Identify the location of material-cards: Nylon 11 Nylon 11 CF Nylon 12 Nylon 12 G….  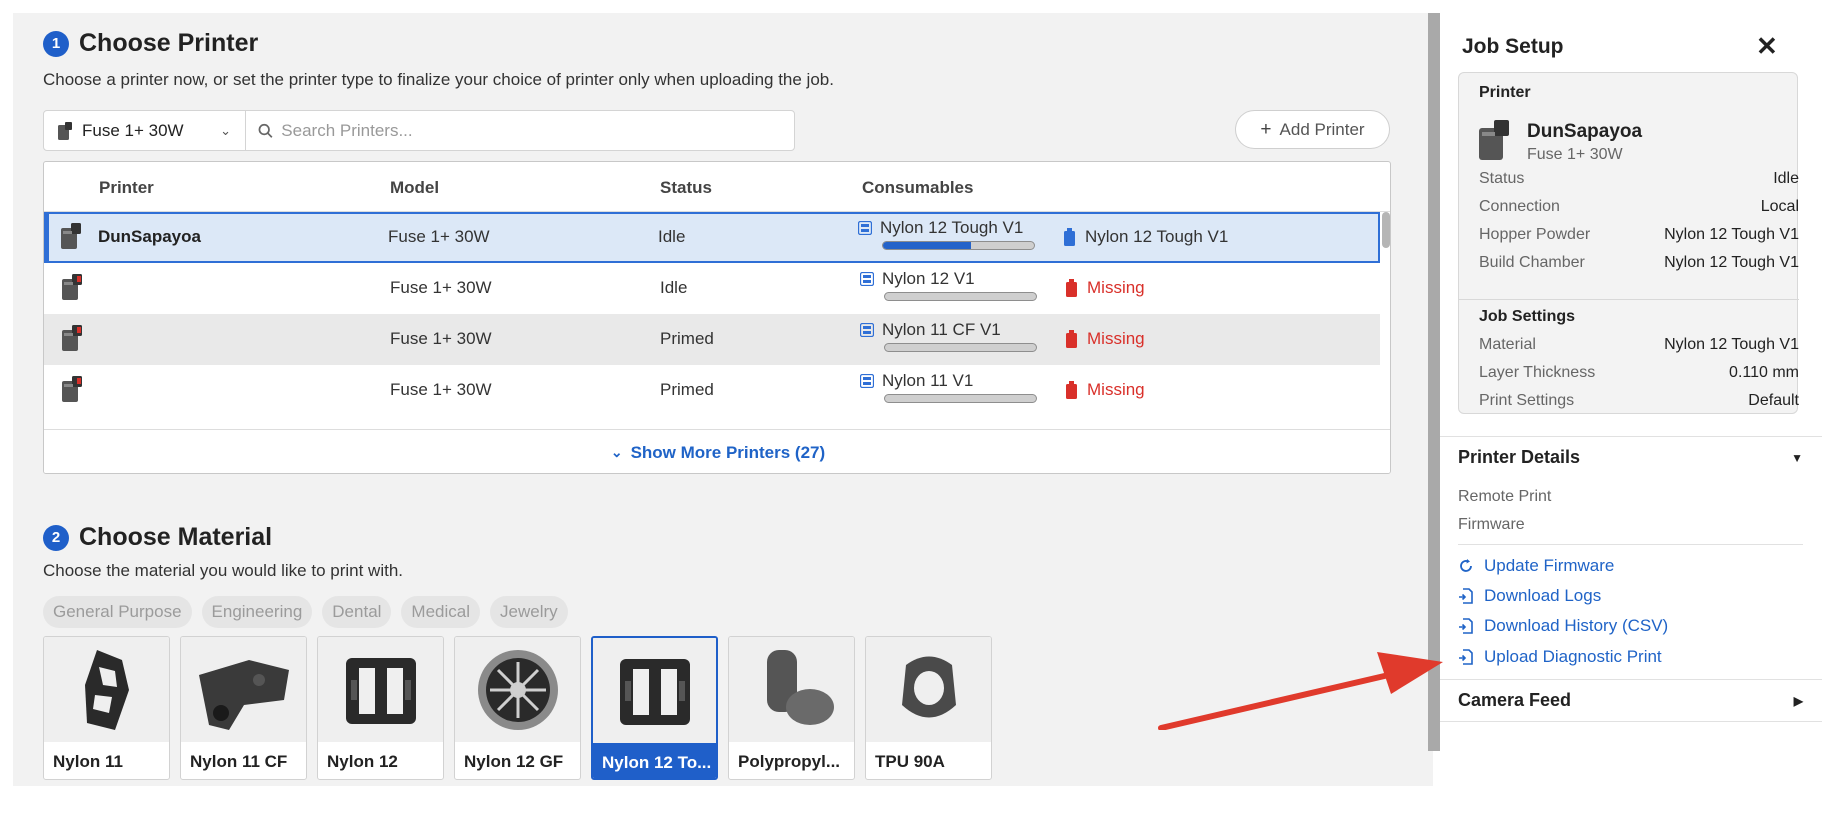
(517, 708).